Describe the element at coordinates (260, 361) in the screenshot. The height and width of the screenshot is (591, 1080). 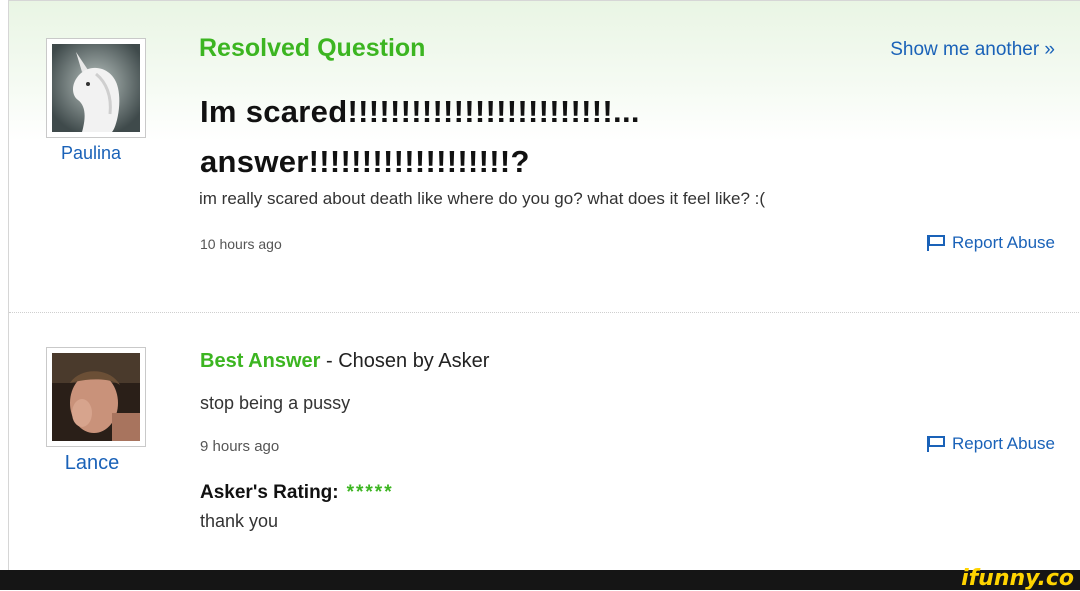
I see `best-answer-label: Best Answer` at that location.